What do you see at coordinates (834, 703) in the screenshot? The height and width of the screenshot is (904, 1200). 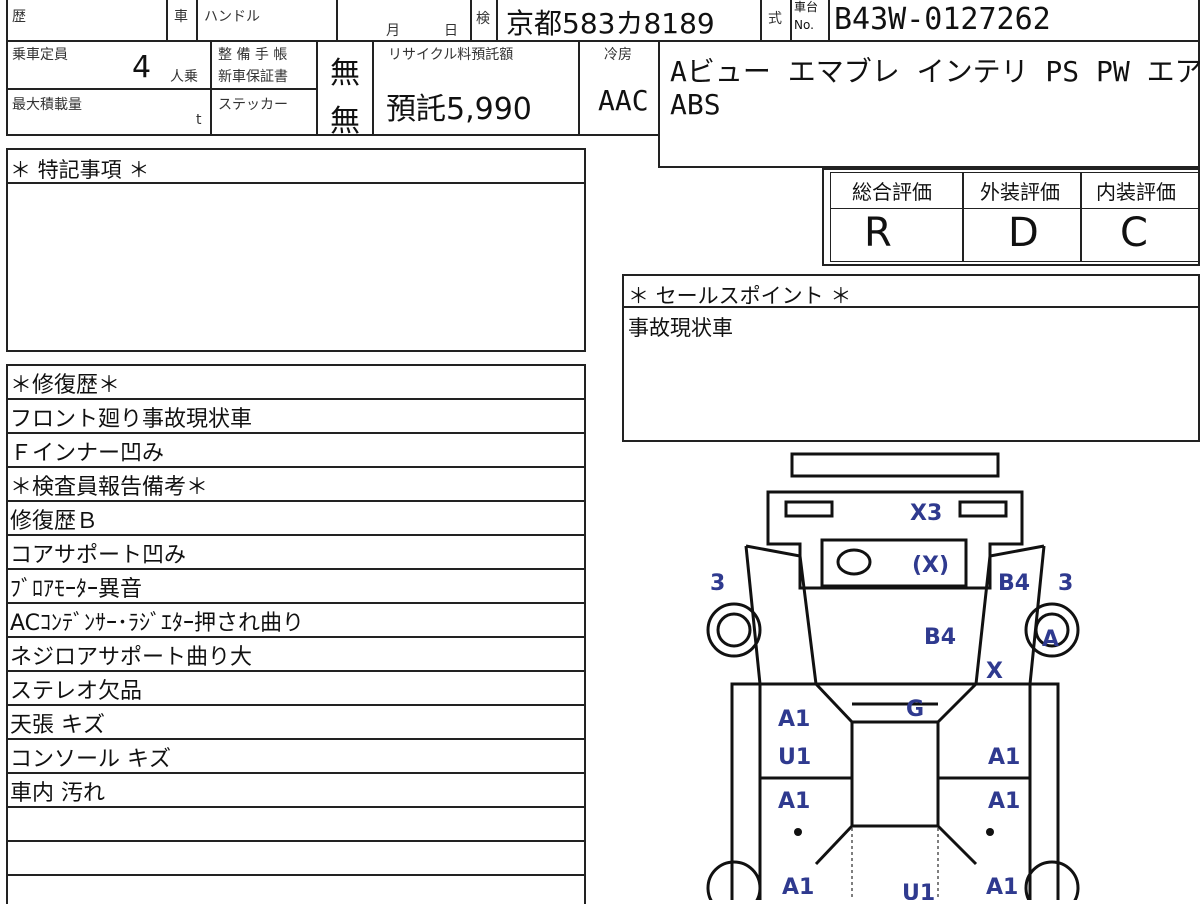 I see `windshield-left` at bounding box center [834, 703].